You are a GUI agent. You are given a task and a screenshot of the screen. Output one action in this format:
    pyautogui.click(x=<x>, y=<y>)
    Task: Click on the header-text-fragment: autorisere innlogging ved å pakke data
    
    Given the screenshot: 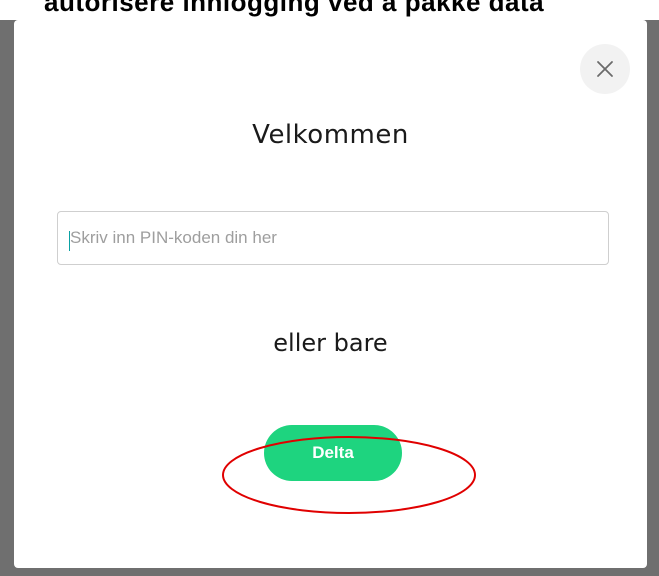 What is the action you would take?
    pyautogui.click(x=329, y=10)
    